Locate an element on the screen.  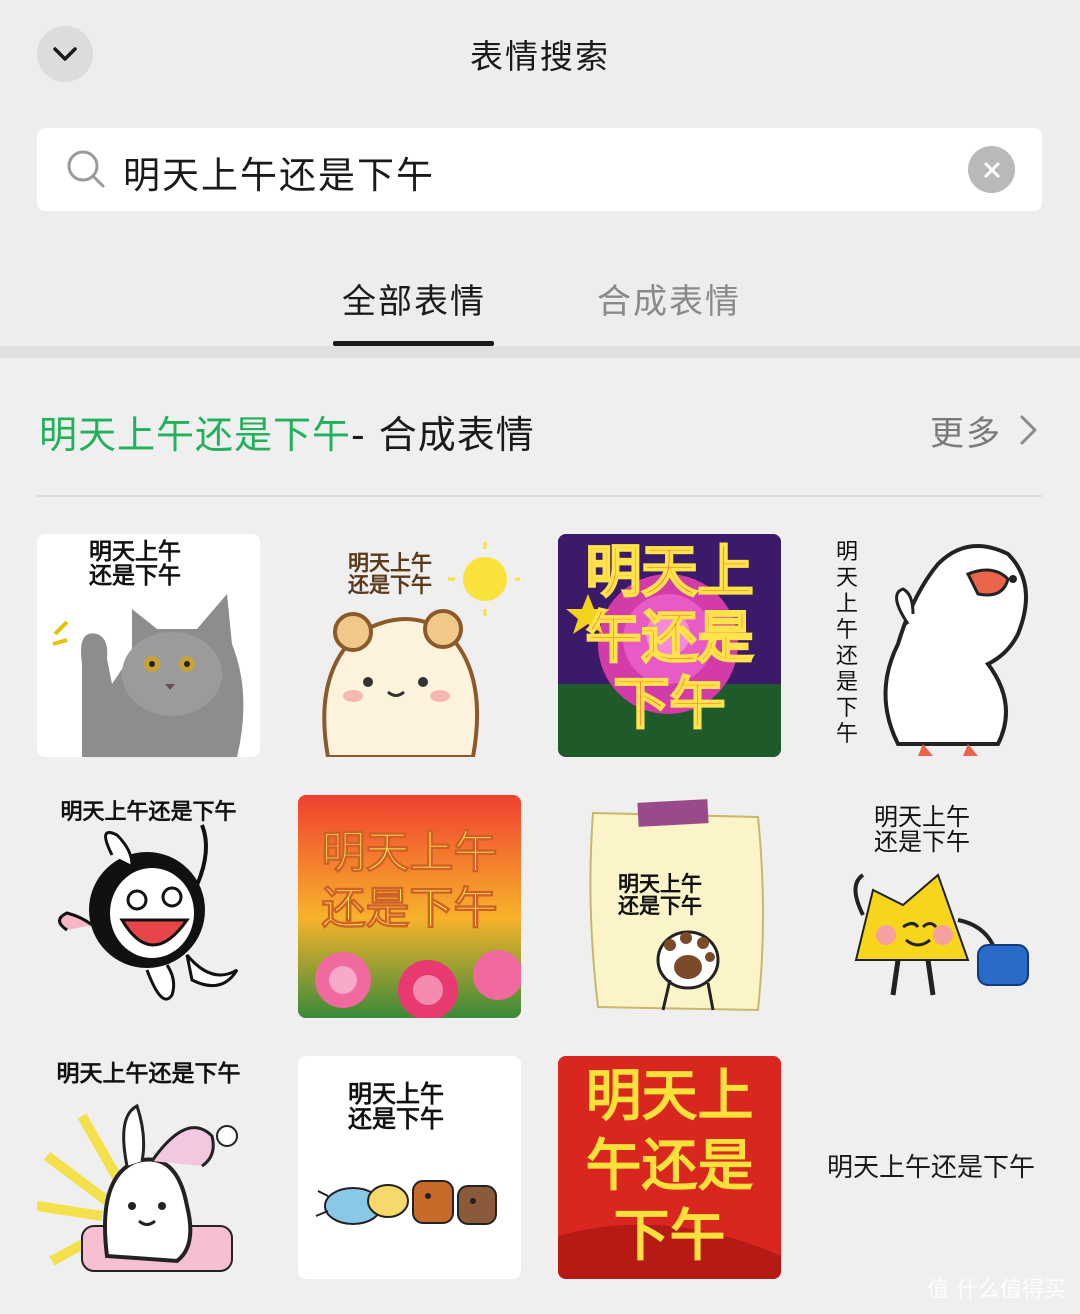
sticker-laughing-bunny: 明天上午还是下午 is located at coordinates (148, 906).